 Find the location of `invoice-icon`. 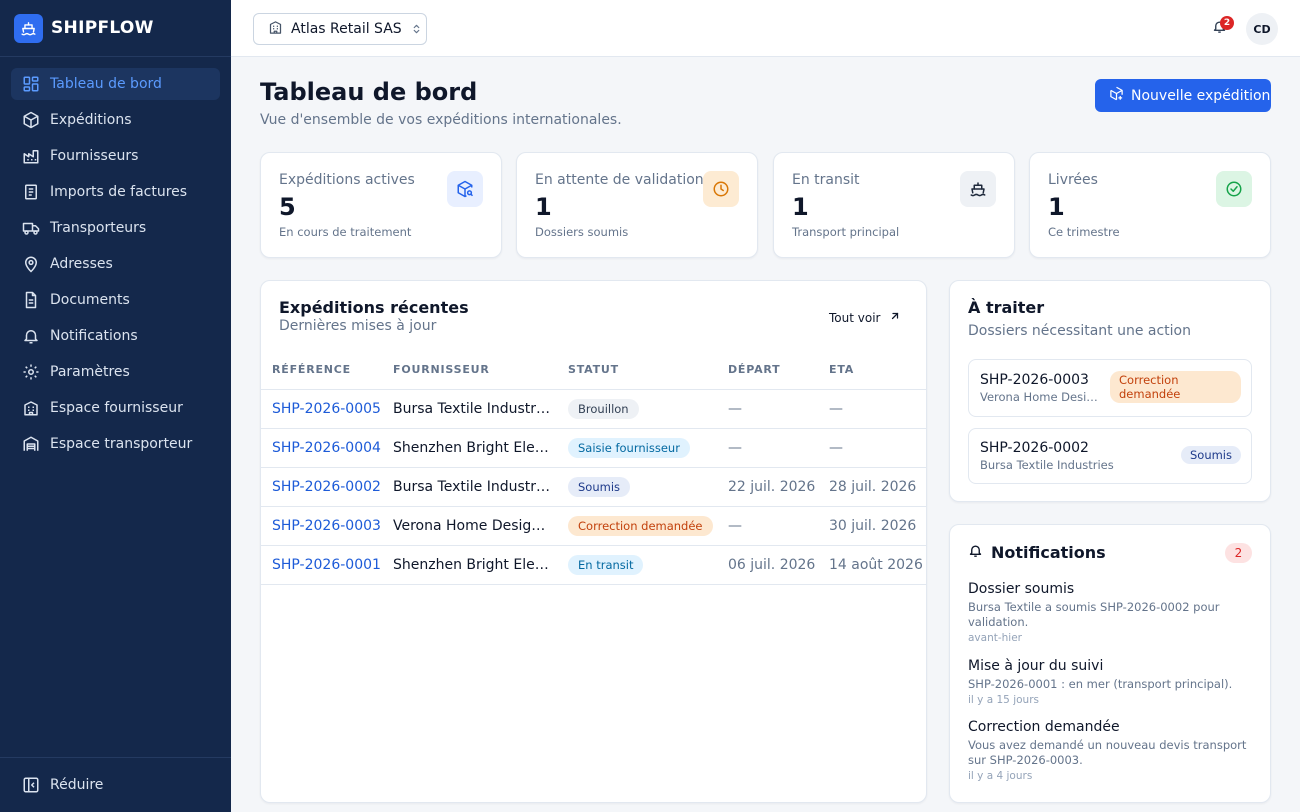

invoice-icon is located at coordinates (30, 192).